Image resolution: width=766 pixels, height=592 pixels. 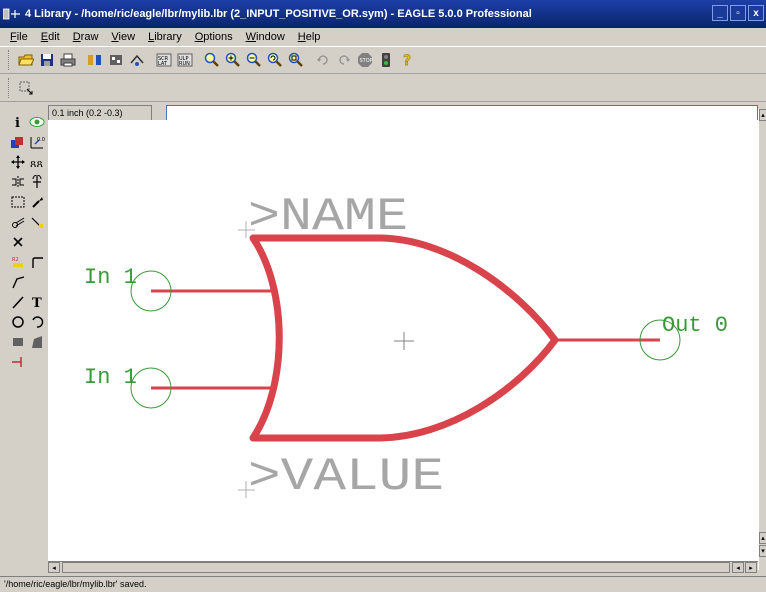 What do you see at coordinates (18, 362) in the screenshot?
I see `pin-icon` at bounding box center [18, 362].